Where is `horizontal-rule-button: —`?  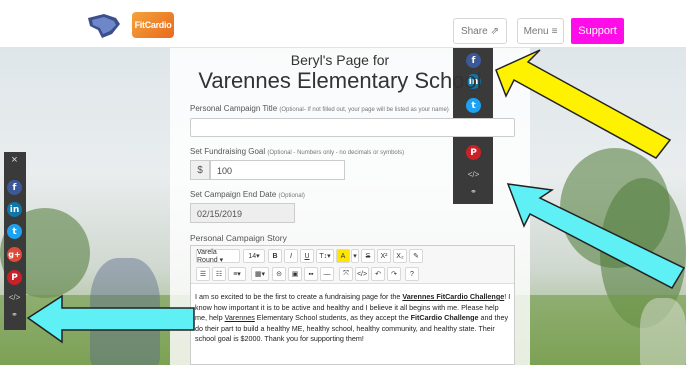 horizontal-rule-button: — is located at coordinates (327, 274).